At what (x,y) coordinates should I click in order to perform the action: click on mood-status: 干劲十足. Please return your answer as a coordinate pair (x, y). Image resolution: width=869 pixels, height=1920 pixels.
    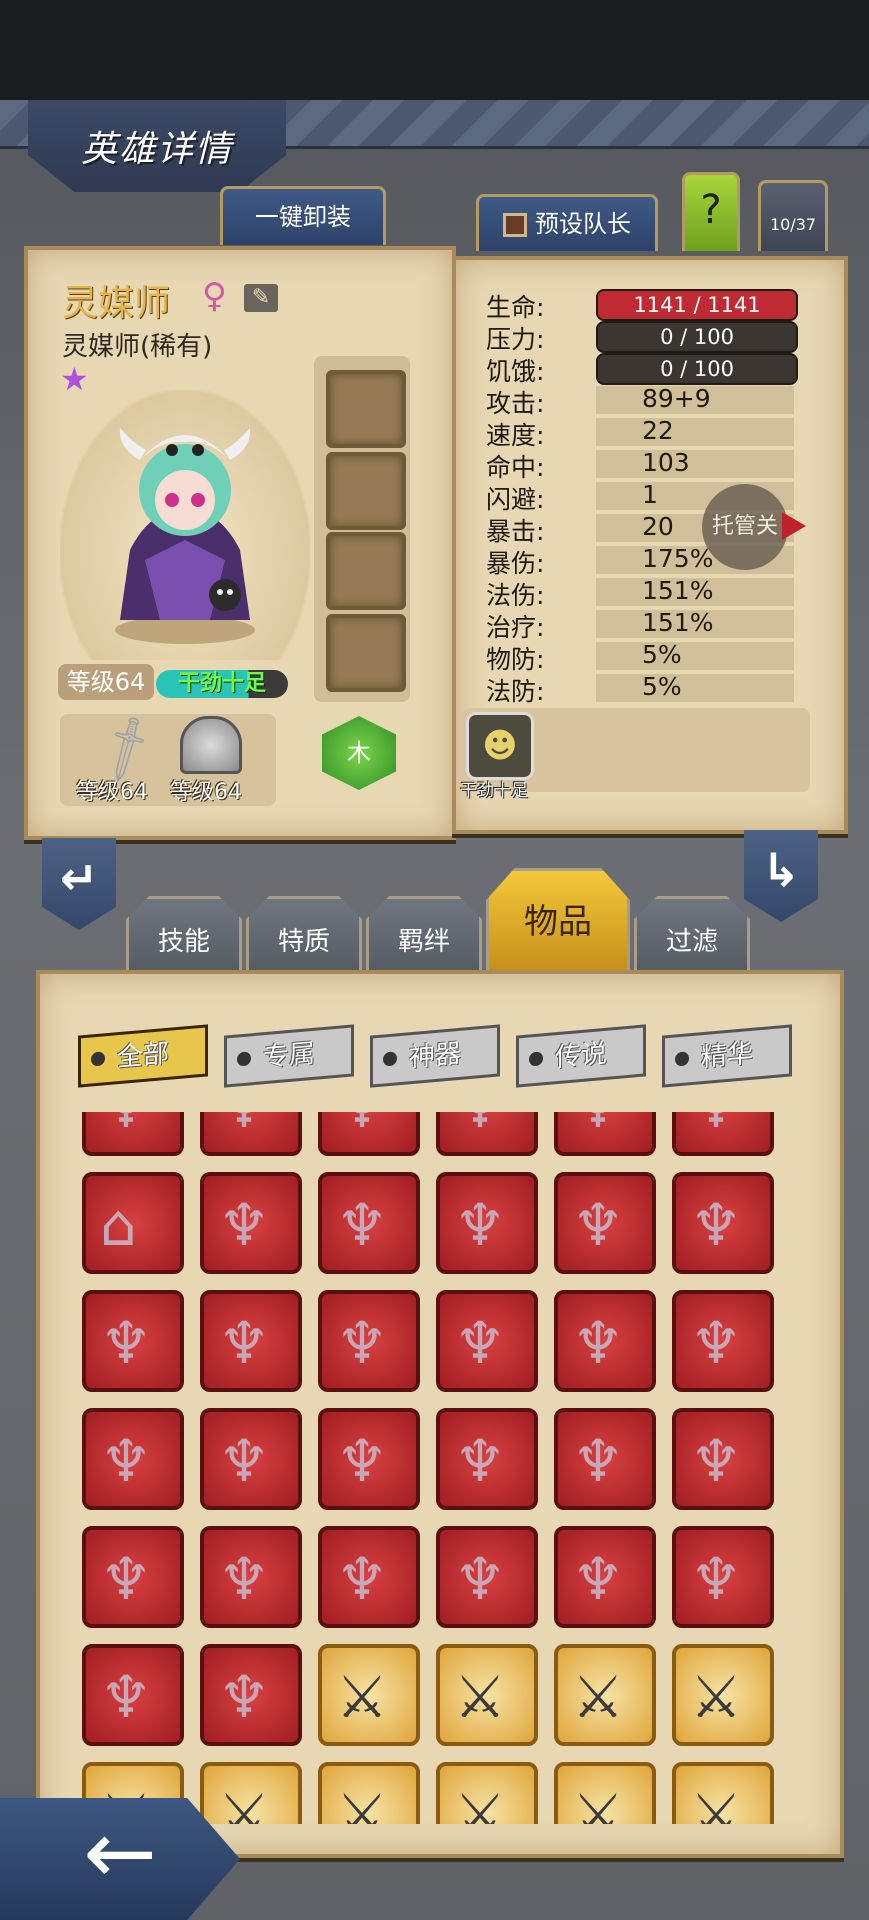
    Looking at the image, I should click on (222, 684).